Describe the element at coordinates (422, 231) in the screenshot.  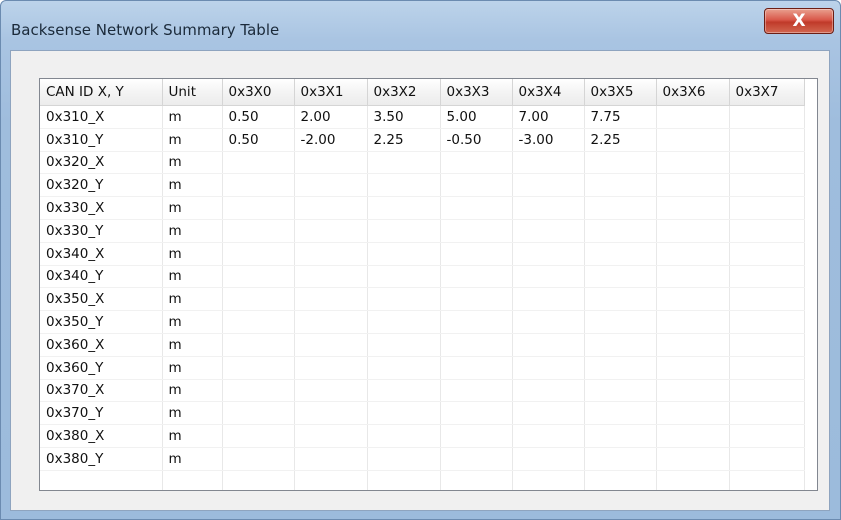
I see `table-row: 0x330_Y m` at that location.